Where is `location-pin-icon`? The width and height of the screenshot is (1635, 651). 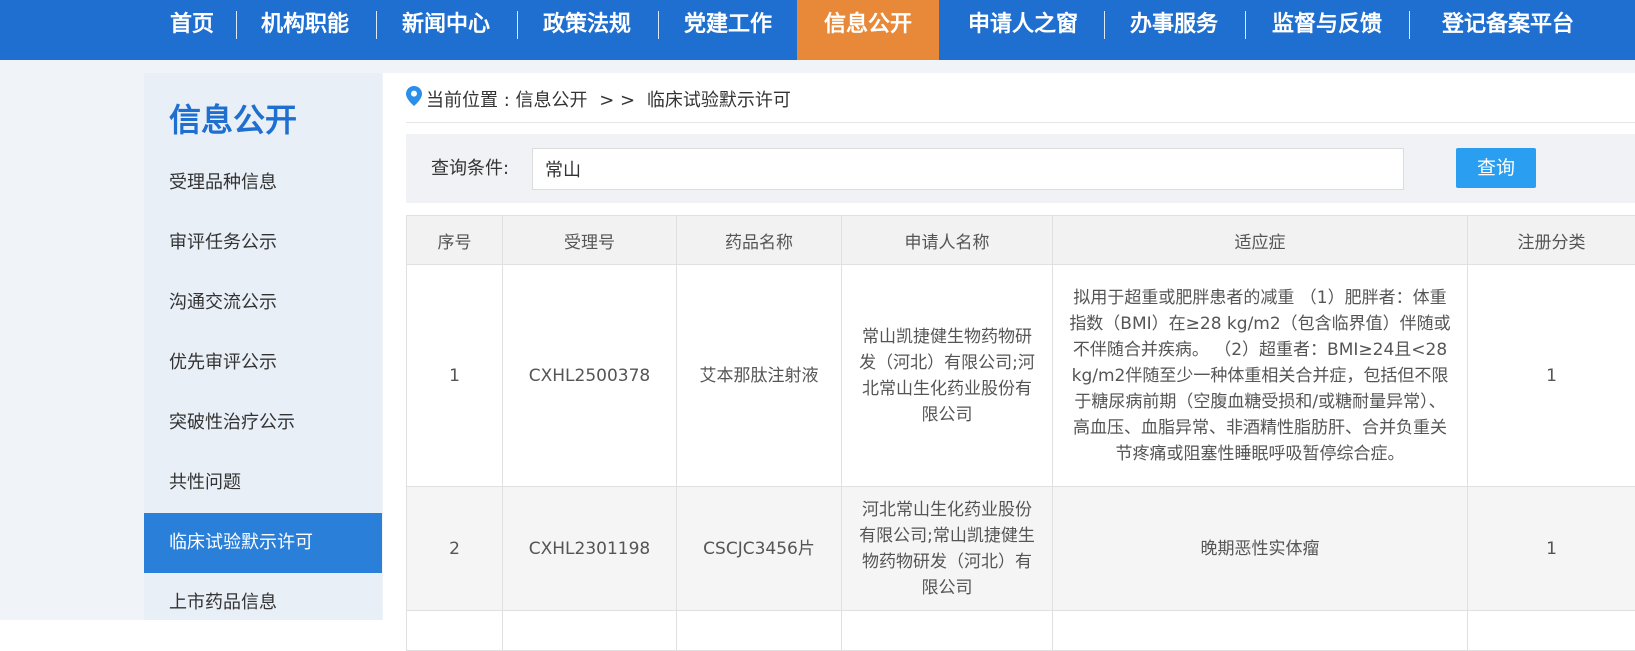 location-pin-icon is located at coordinates (414, 101).